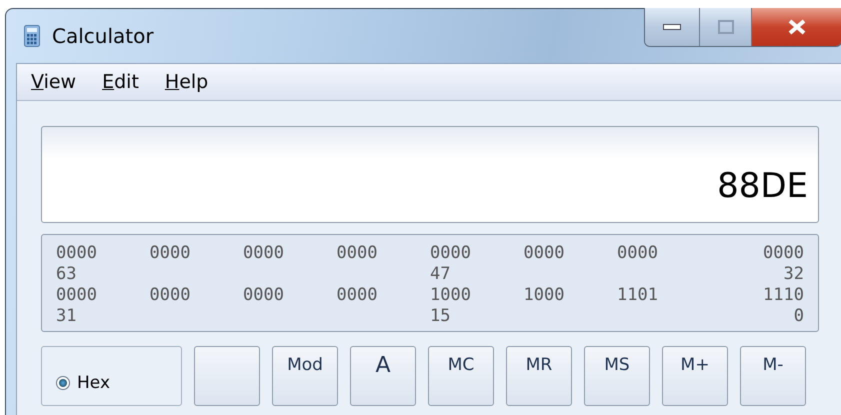 The width and height of the screenshot is (841, 415). Describe the element at coordinates (637, 295) in the screenshot. I see `bit-group: 1101` at that location.